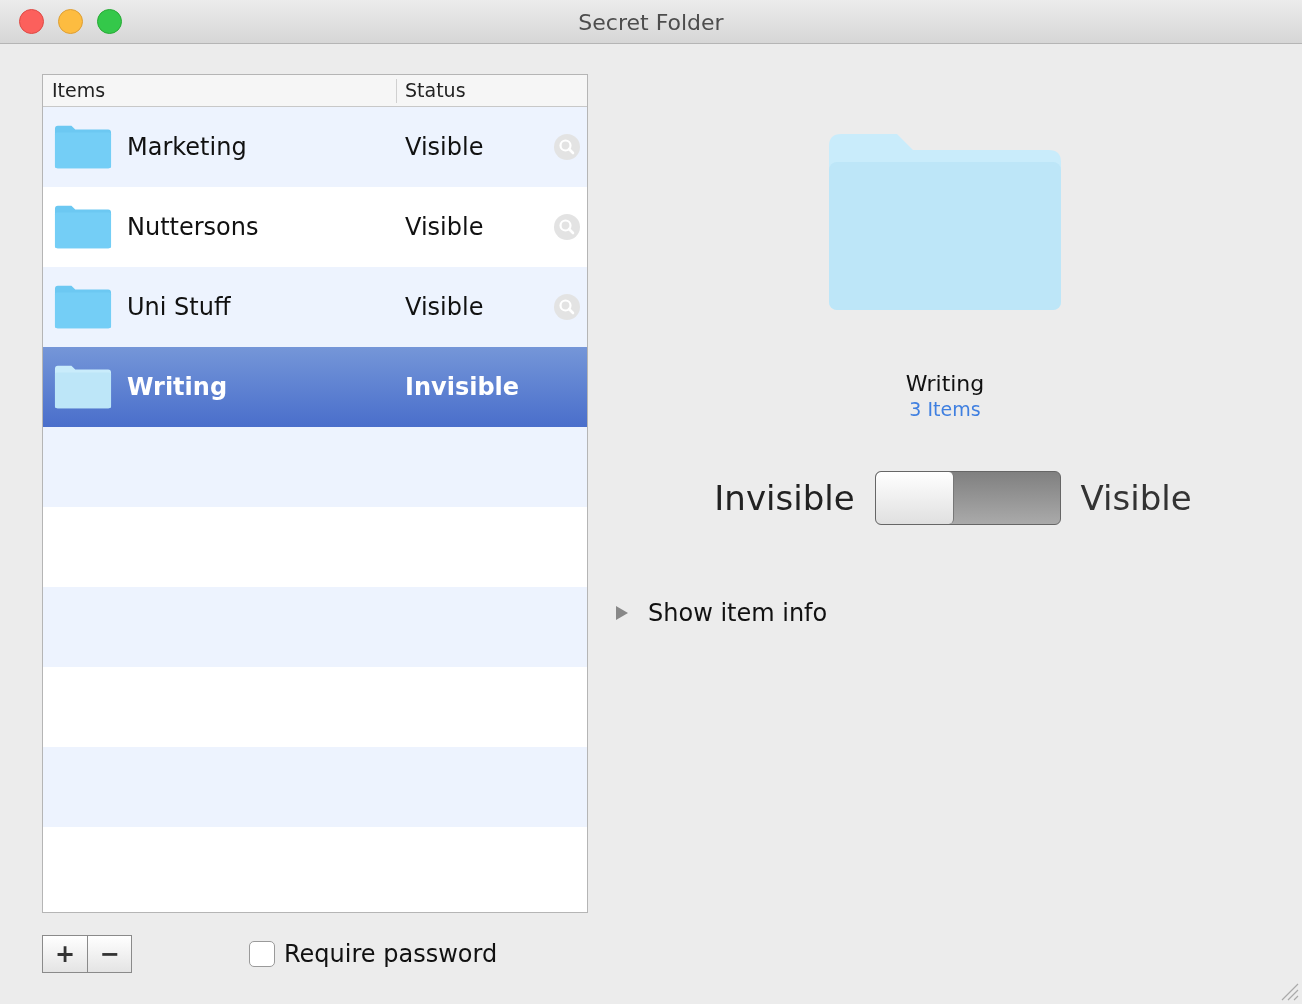 The height and width of the screenshot is (1004, 1302). I want to click on visibility-switch, so click(967, 498).